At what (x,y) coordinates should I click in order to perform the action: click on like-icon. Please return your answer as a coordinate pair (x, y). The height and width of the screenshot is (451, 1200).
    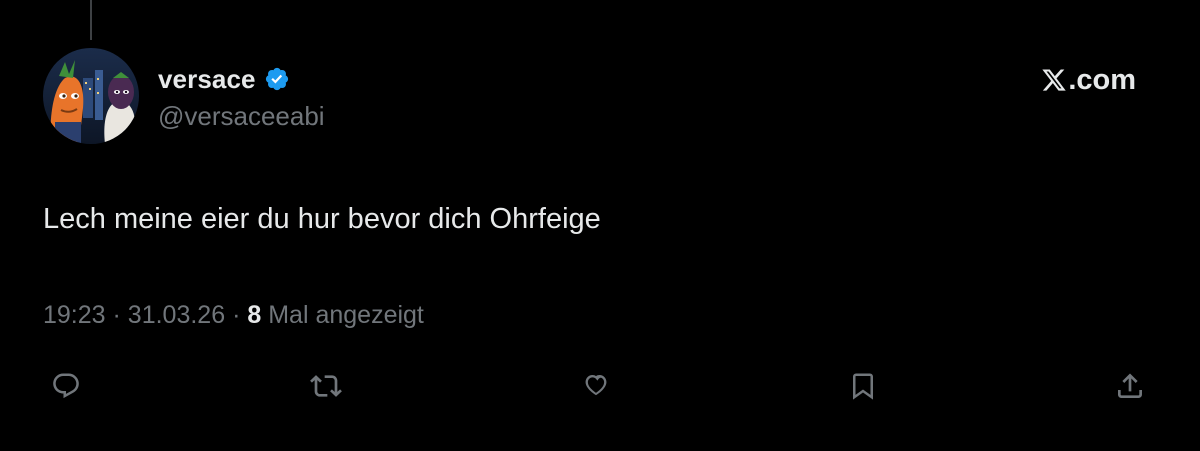
    Looking at the image, I should click on (596, 386).